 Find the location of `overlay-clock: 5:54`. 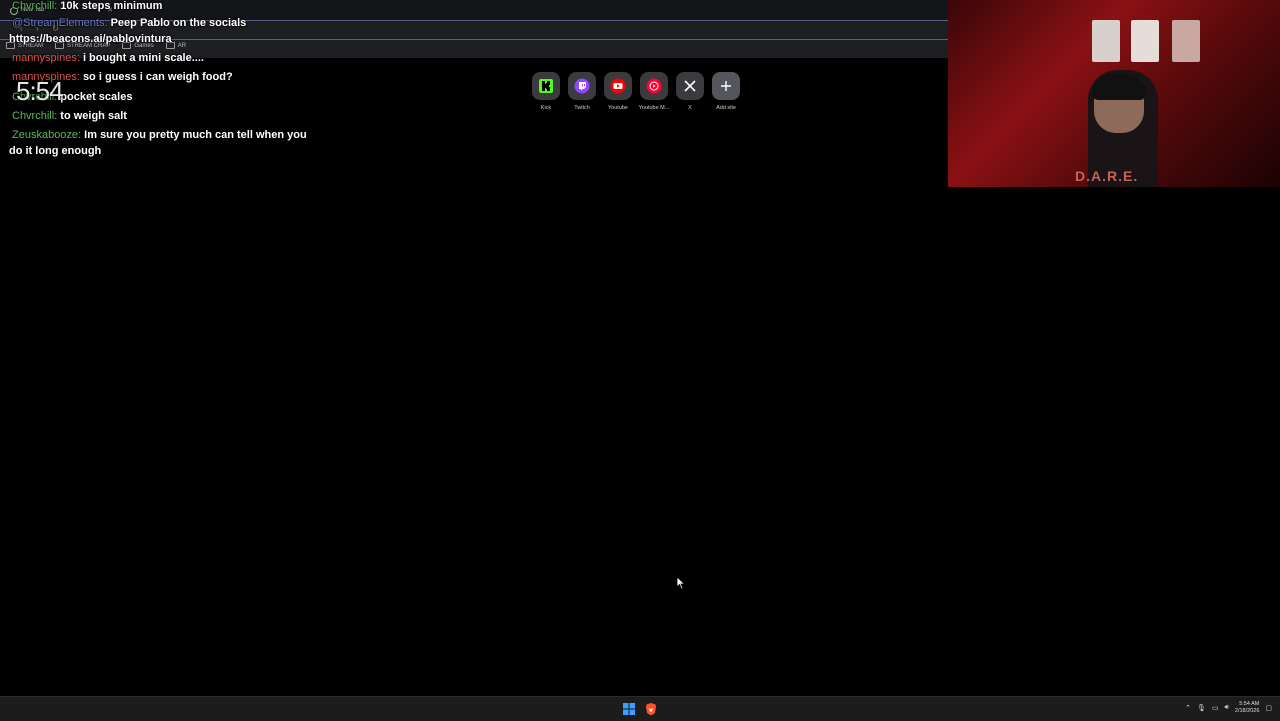

overlay-clock: 5:54 is located at coordinates (40, 91).